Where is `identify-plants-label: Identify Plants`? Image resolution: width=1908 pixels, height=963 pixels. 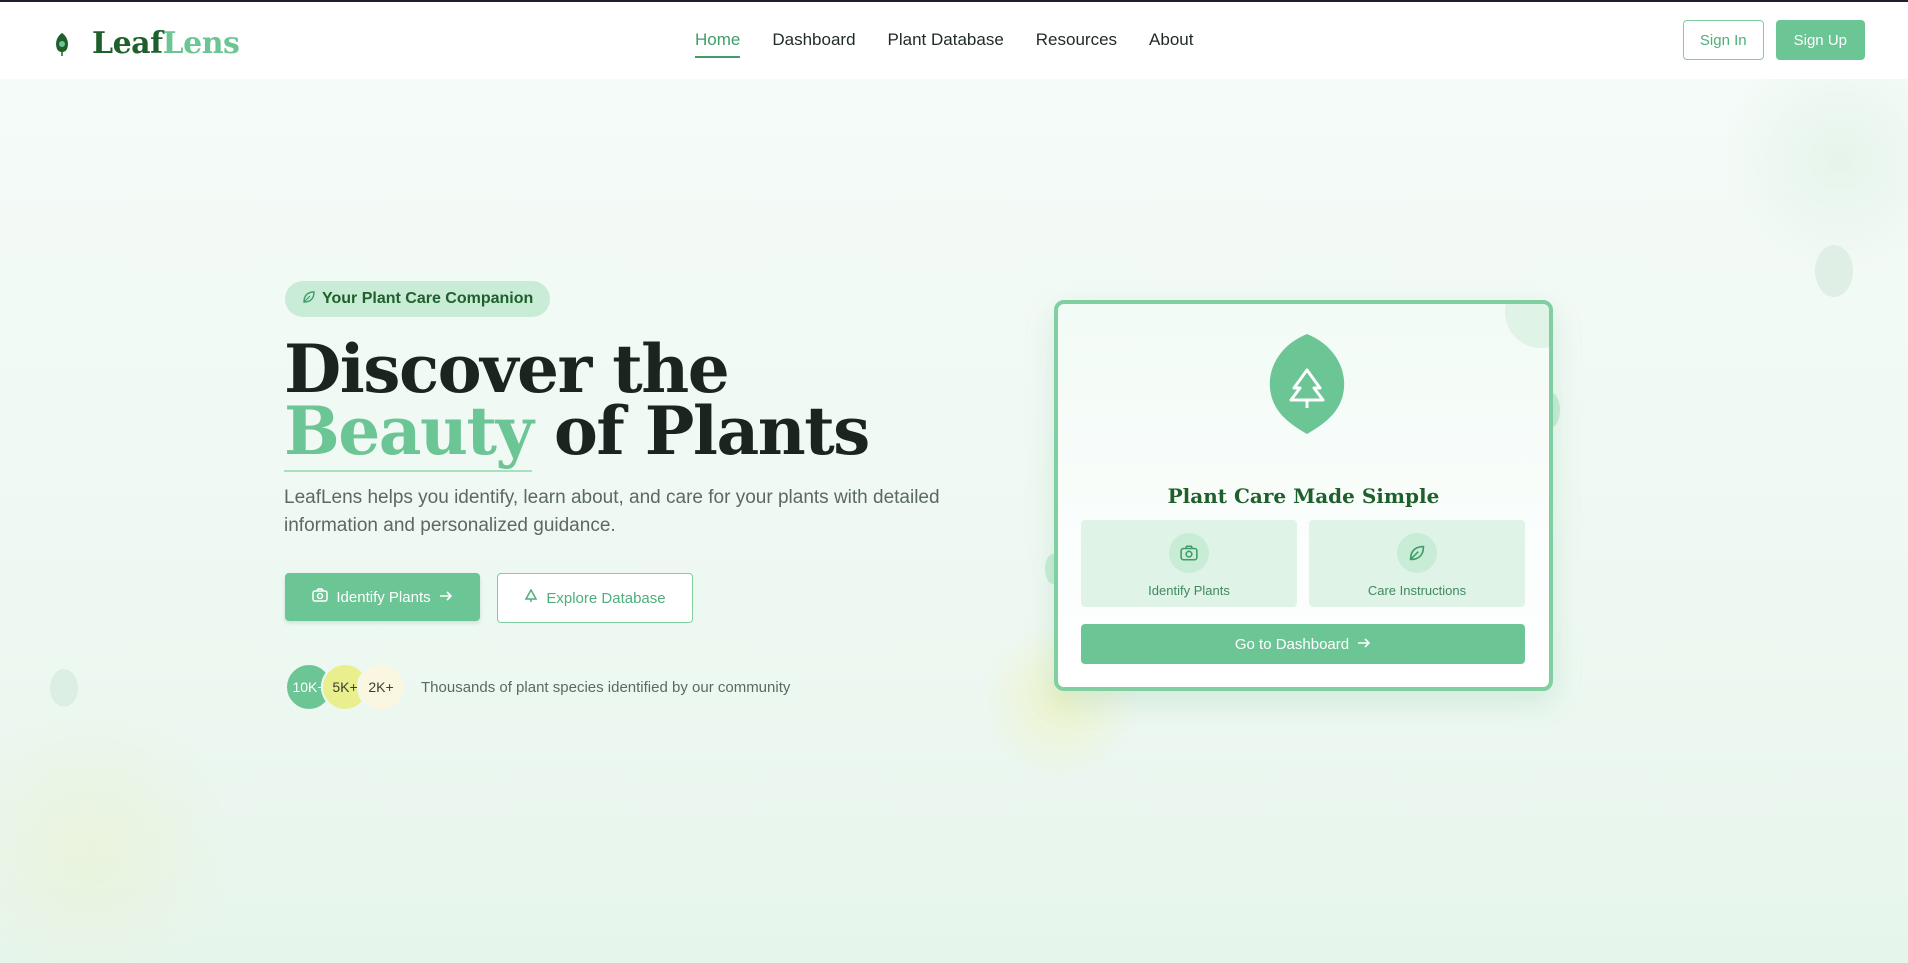 identify-plants-label: Identify Plants is located at coordinates (383, 597).